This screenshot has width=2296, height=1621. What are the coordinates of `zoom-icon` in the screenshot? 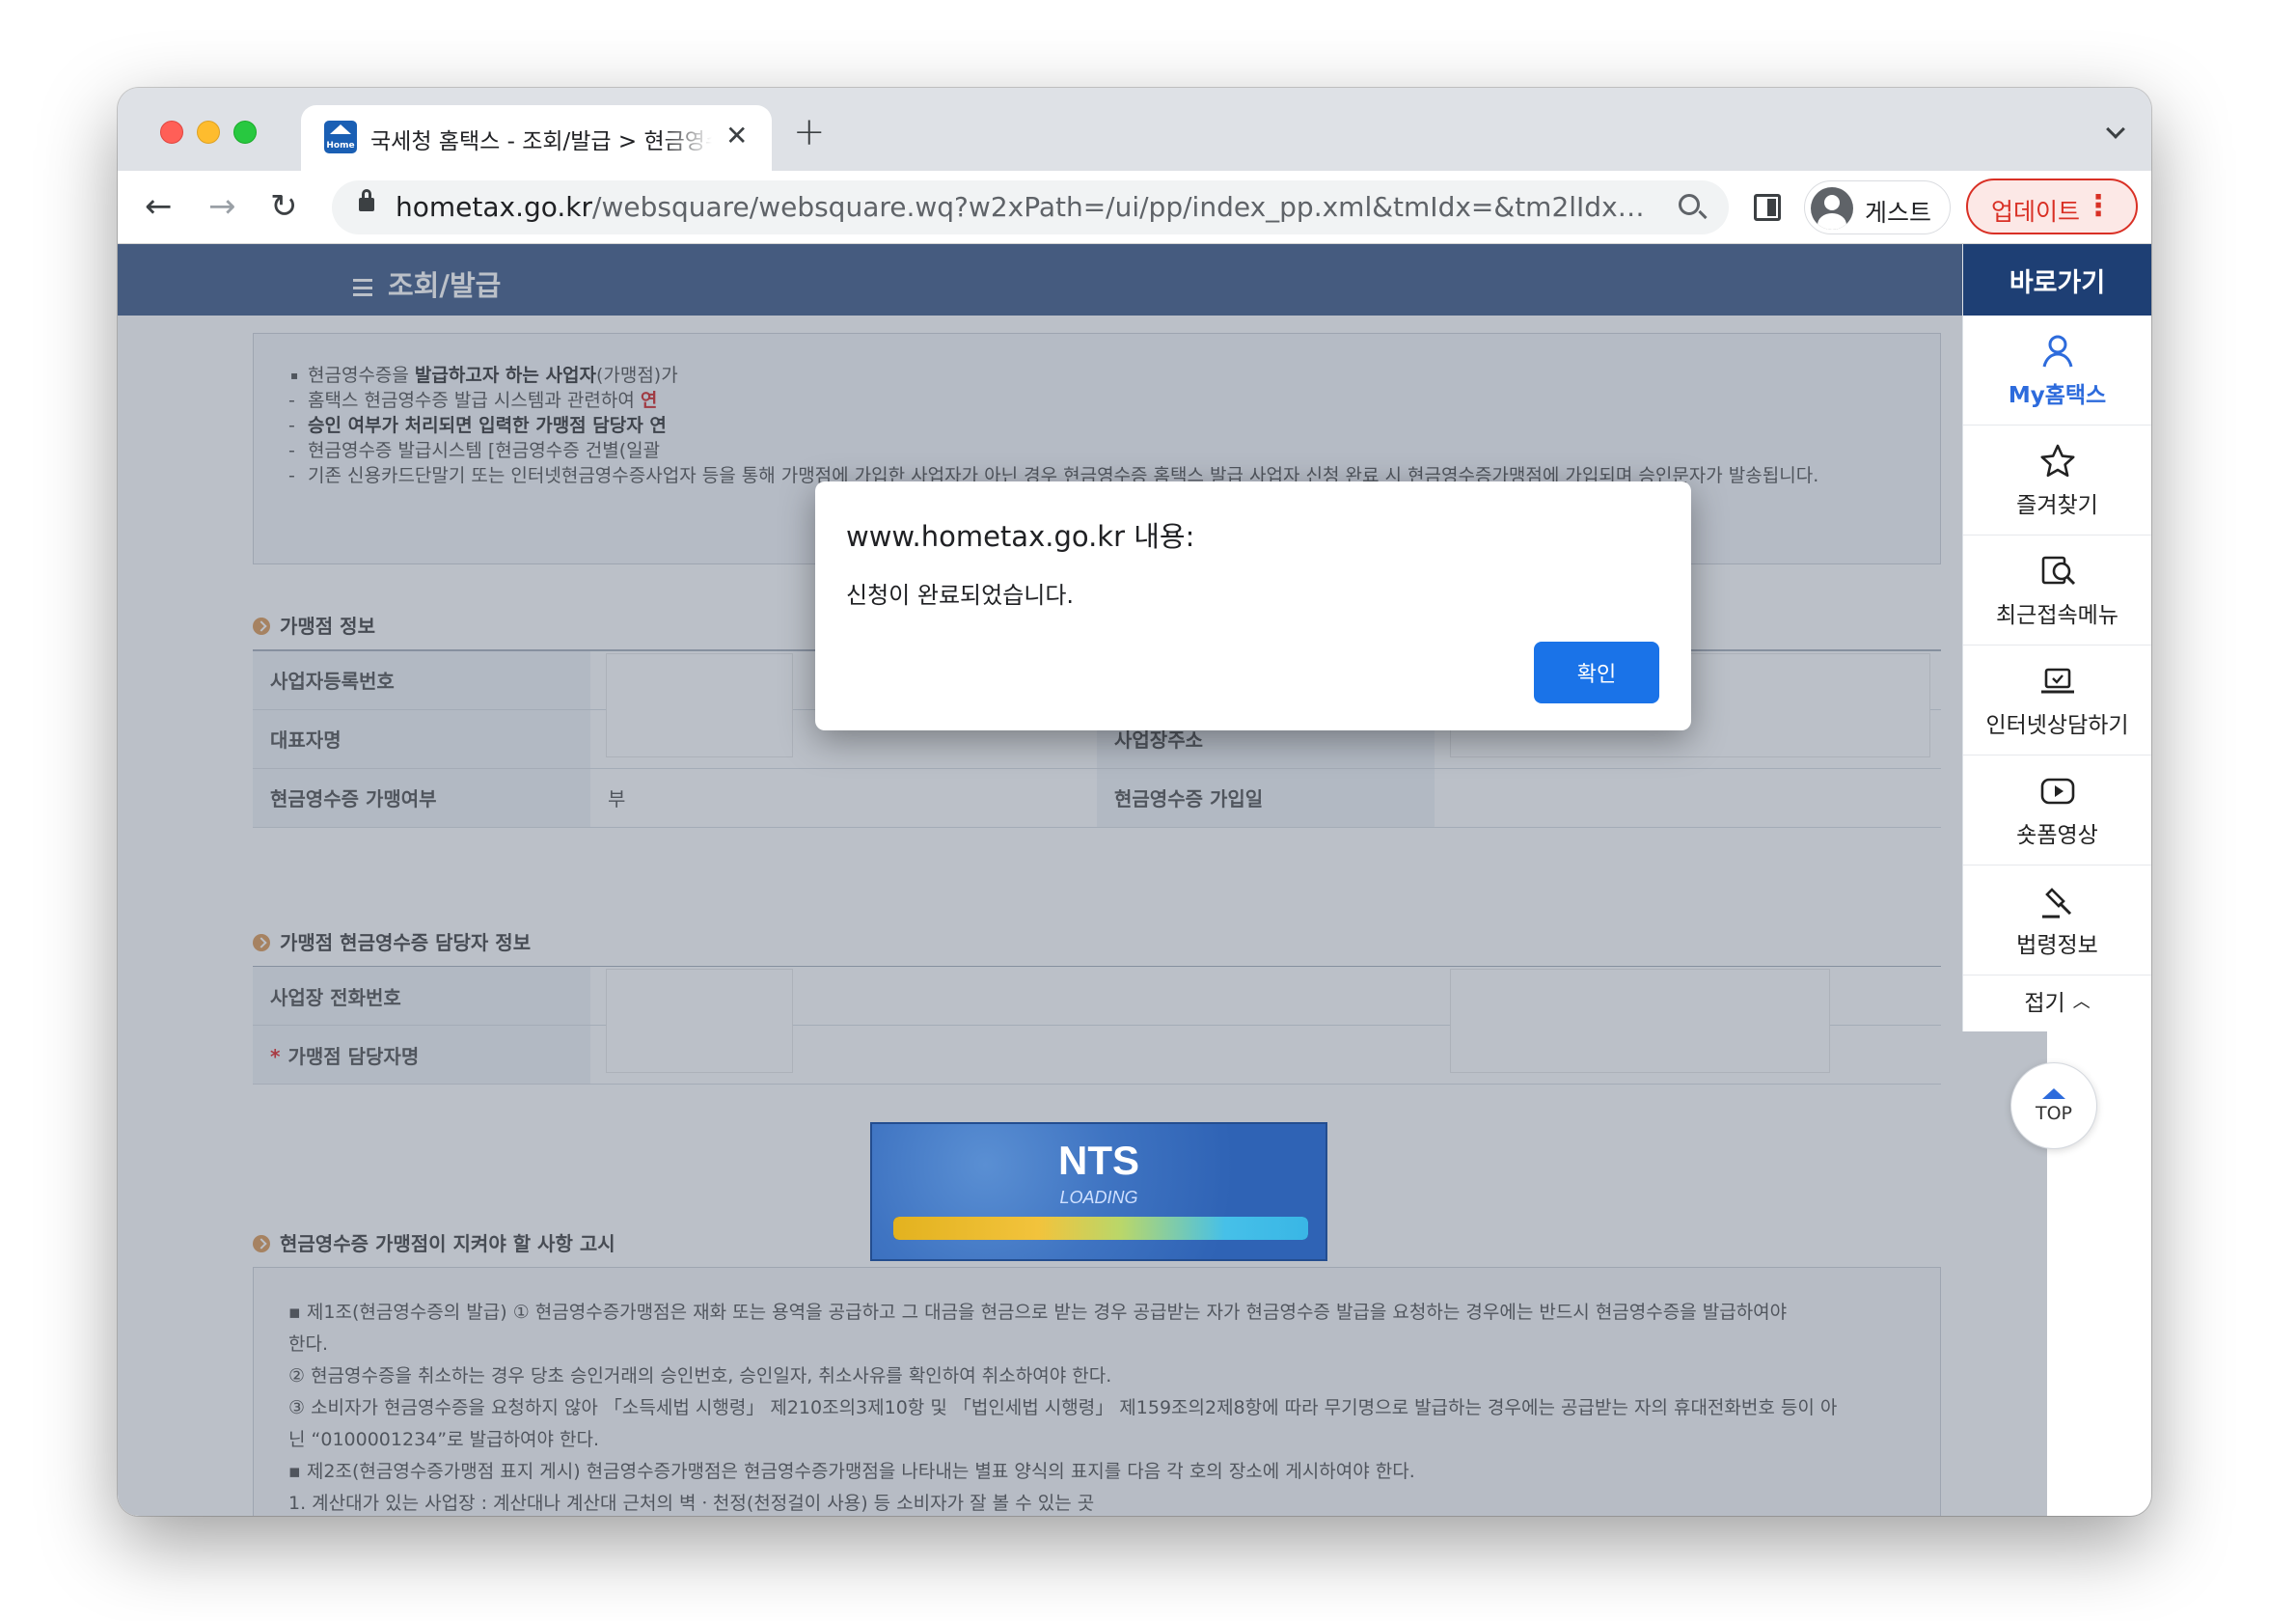 It's located at (1689, 204).